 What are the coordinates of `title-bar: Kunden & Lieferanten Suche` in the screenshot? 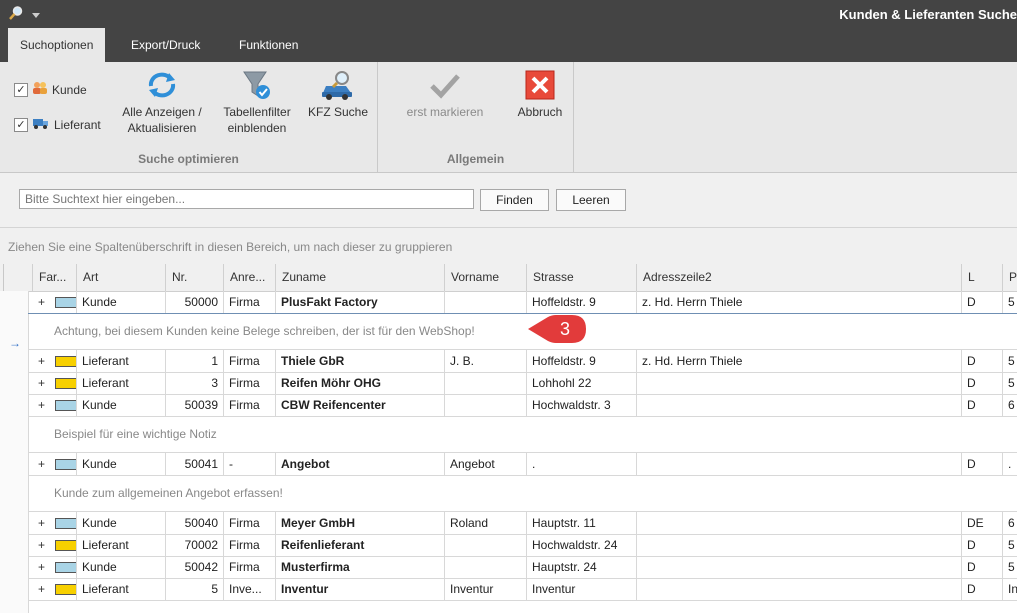 It's located at (508, 14).